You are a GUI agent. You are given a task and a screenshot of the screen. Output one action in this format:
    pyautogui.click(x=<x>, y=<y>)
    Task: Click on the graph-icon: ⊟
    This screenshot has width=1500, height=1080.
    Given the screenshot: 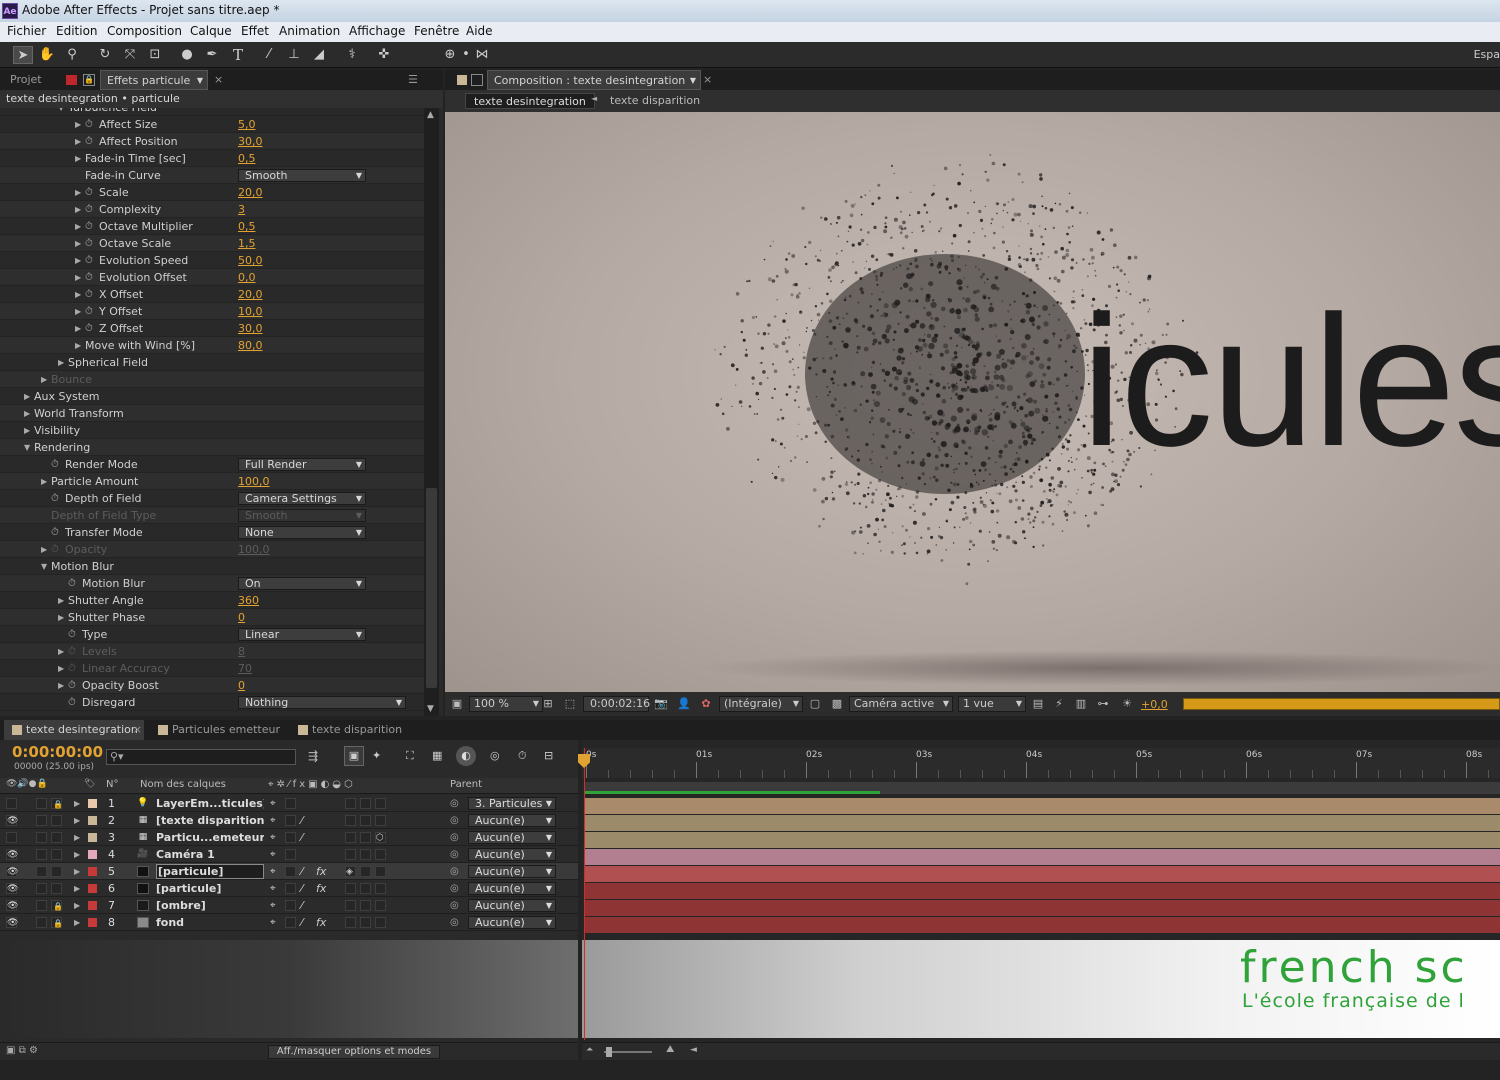 What is the action you would take?
    pyautogui.click(x=548, y=755)
    